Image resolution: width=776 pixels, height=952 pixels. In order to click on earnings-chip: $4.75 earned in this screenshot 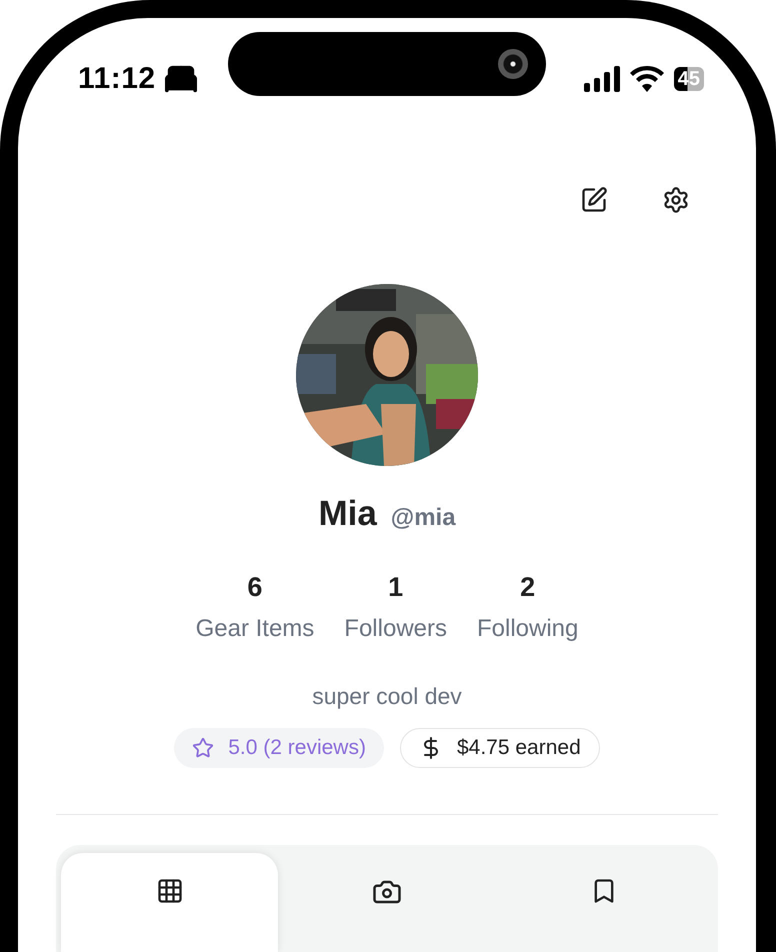, I will do `click(500, 748)`.